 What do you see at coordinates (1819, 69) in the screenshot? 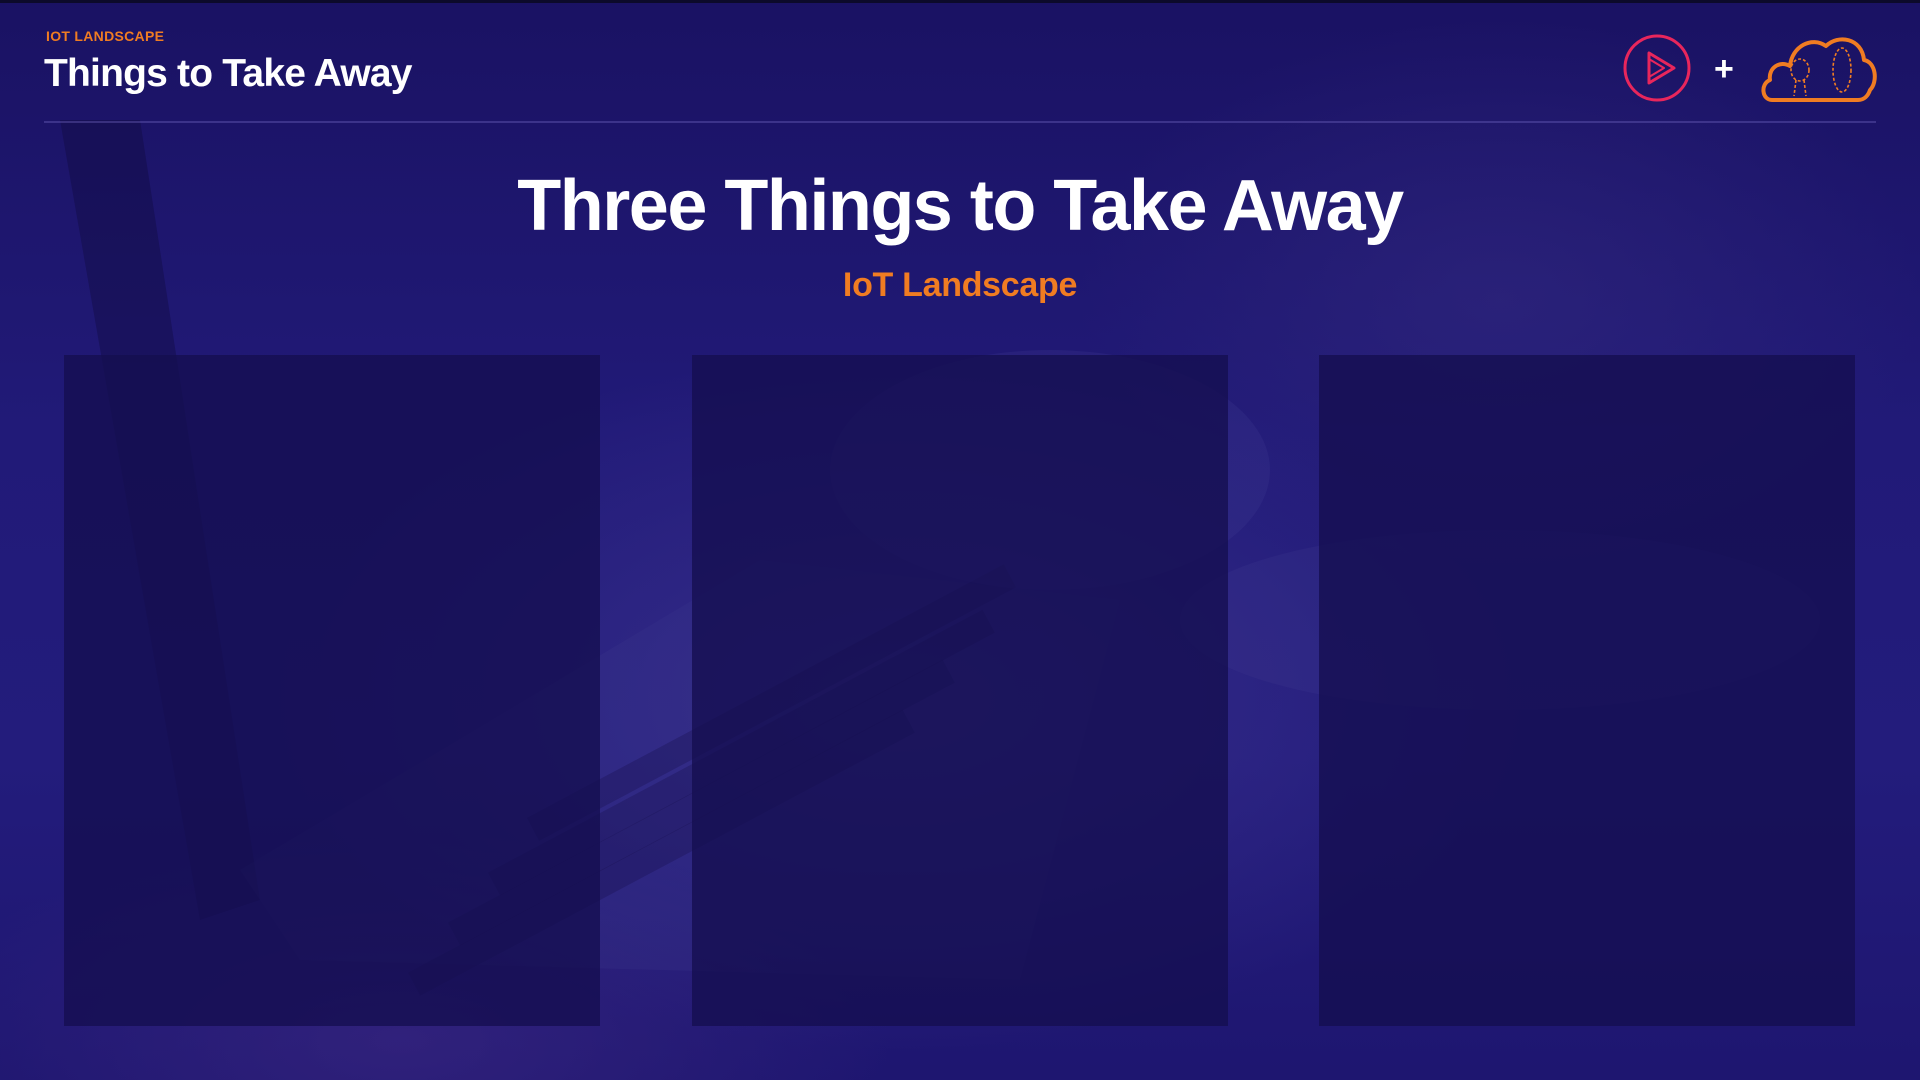
I see `cloud-icon` at bounding box center [1819, 69].